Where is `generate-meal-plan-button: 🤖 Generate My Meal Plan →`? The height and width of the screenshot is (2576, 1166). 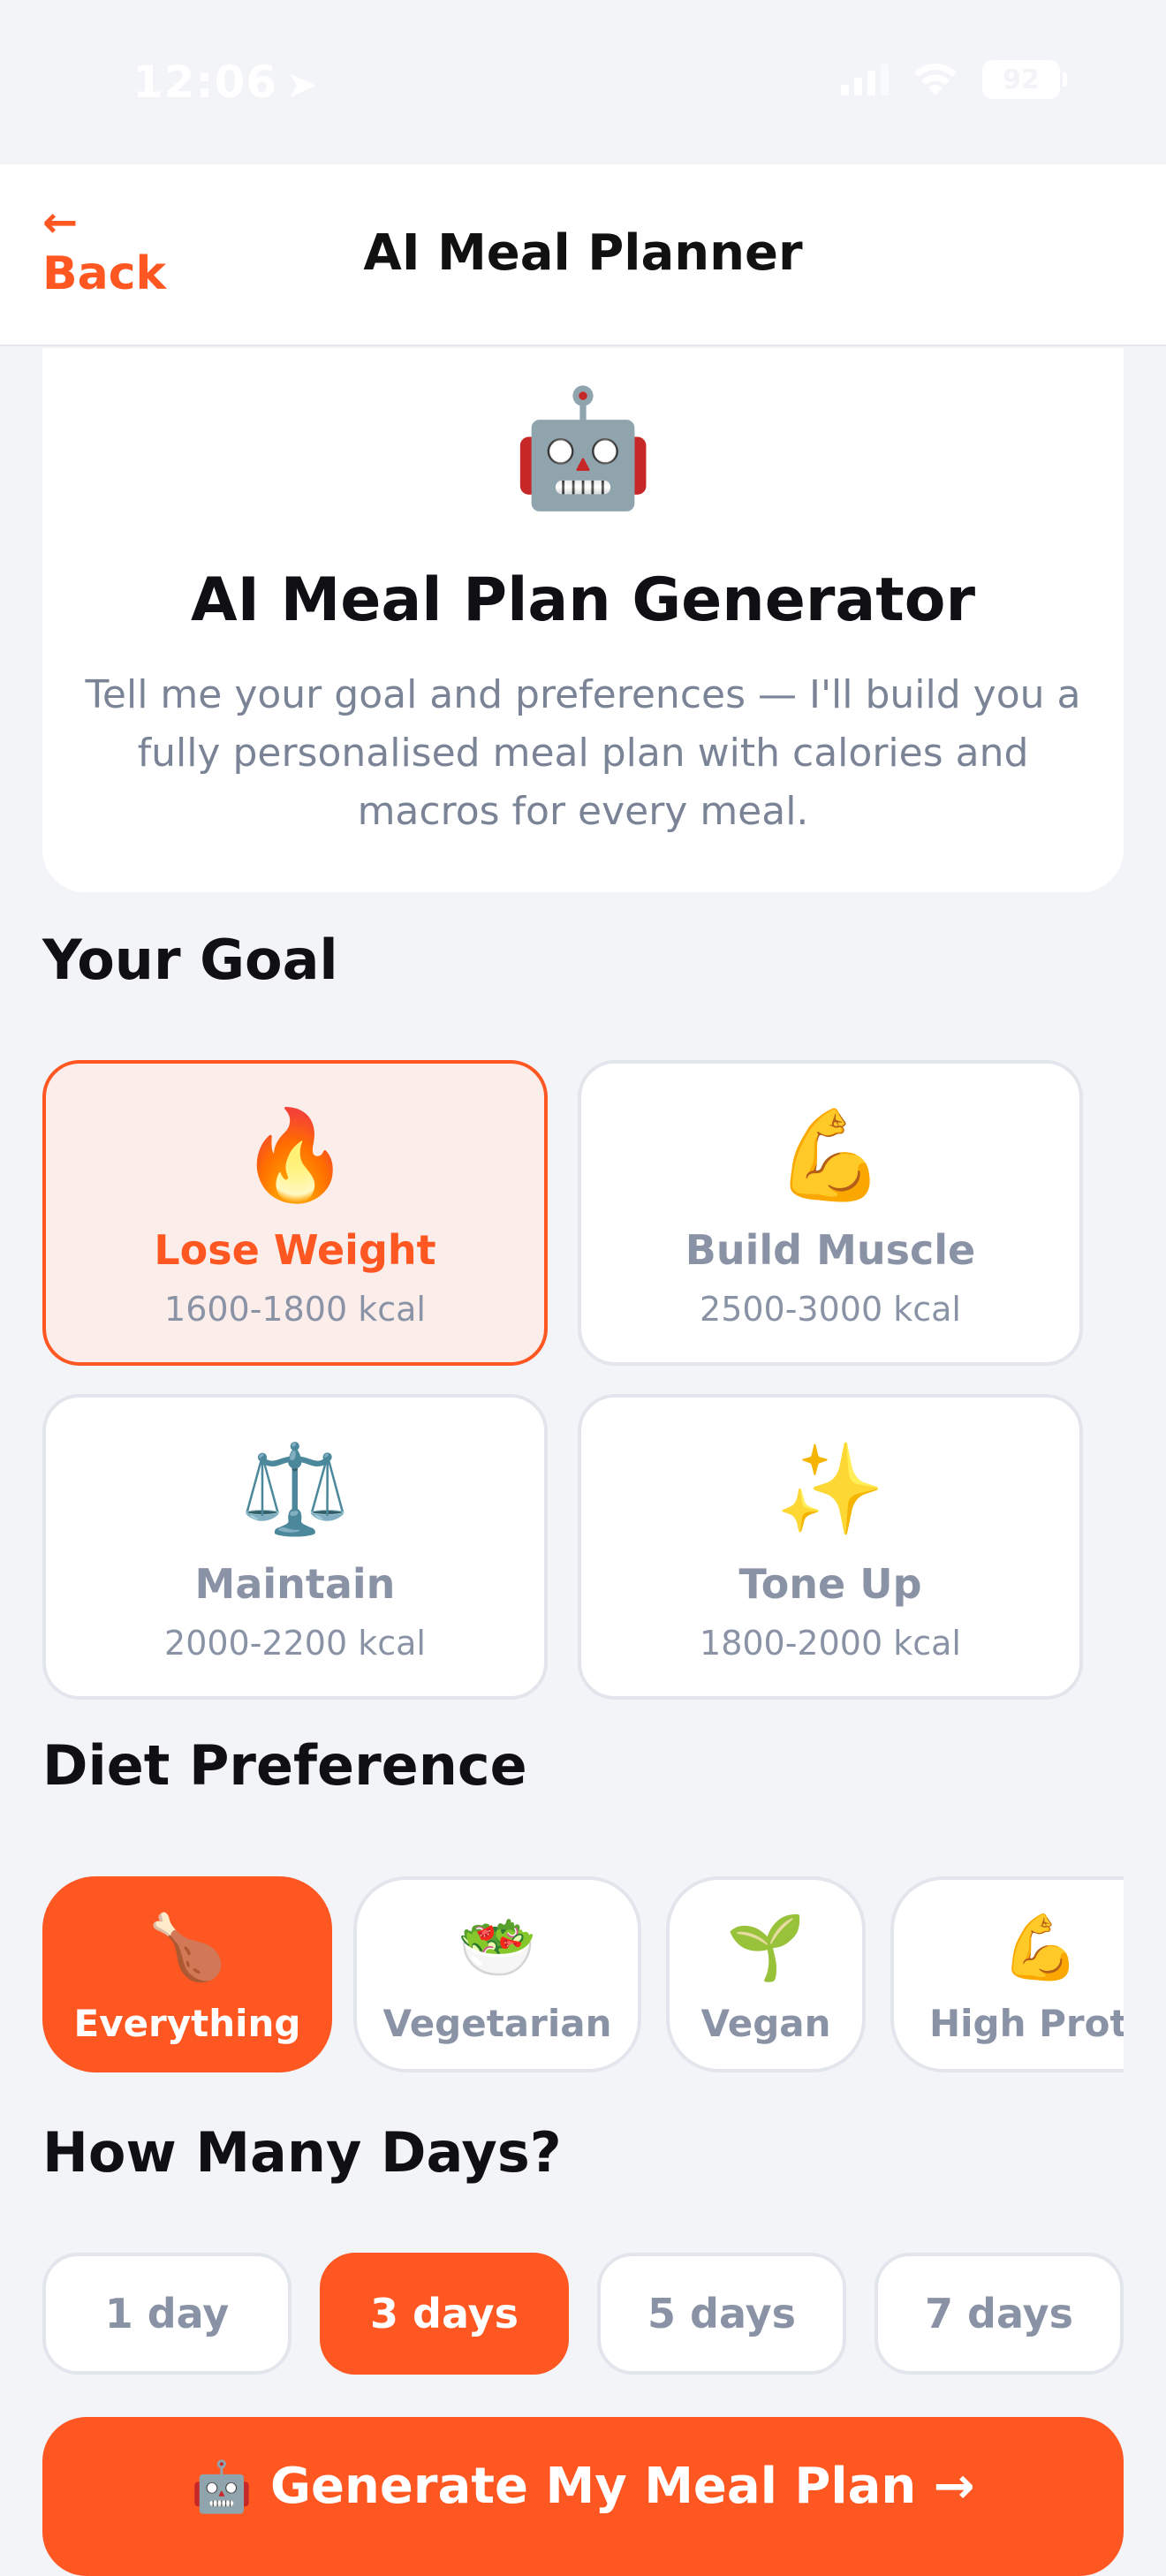
generate-meal-plan-button: 🤖 Generate My Meal Plan → is located at coordinates (583, 2496).